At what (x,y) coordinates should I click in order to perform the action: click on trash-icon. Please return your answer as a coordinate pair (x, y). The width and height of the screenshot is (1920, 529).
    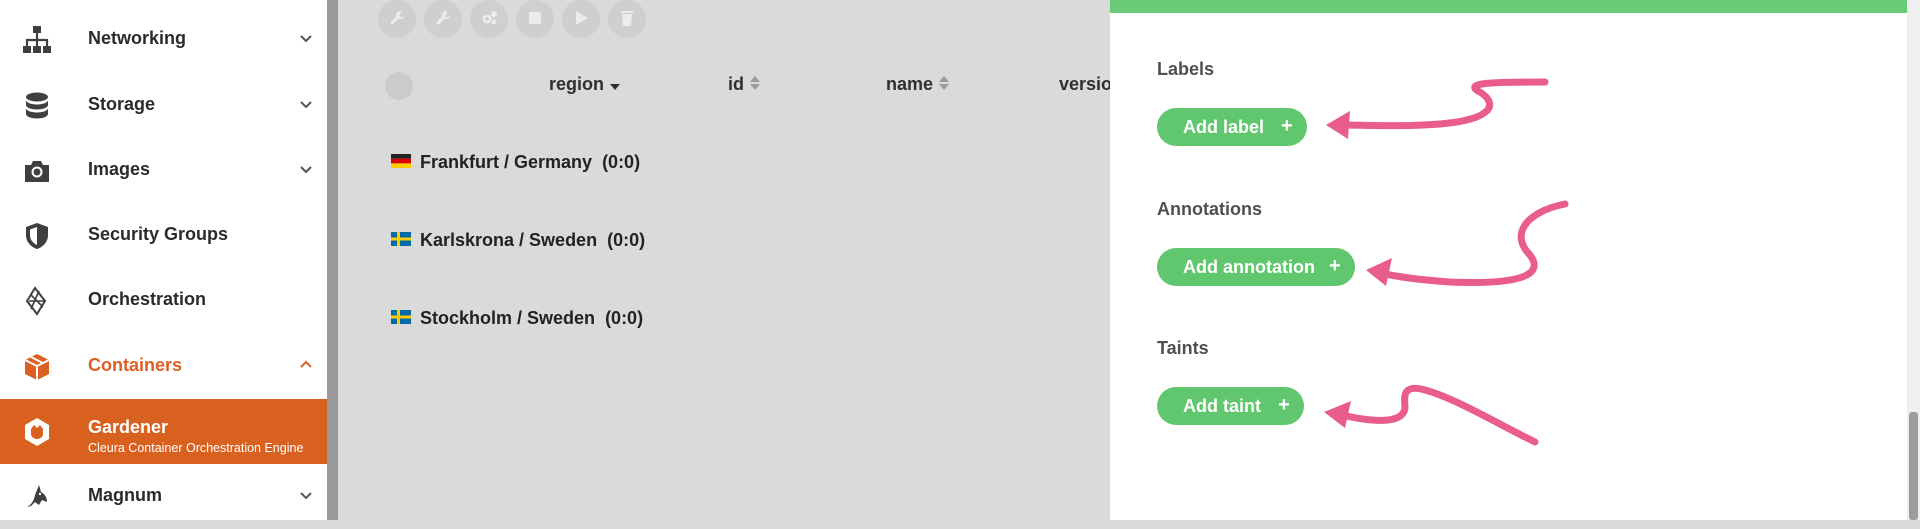
    Looking at the image, I should click on (627, 18).